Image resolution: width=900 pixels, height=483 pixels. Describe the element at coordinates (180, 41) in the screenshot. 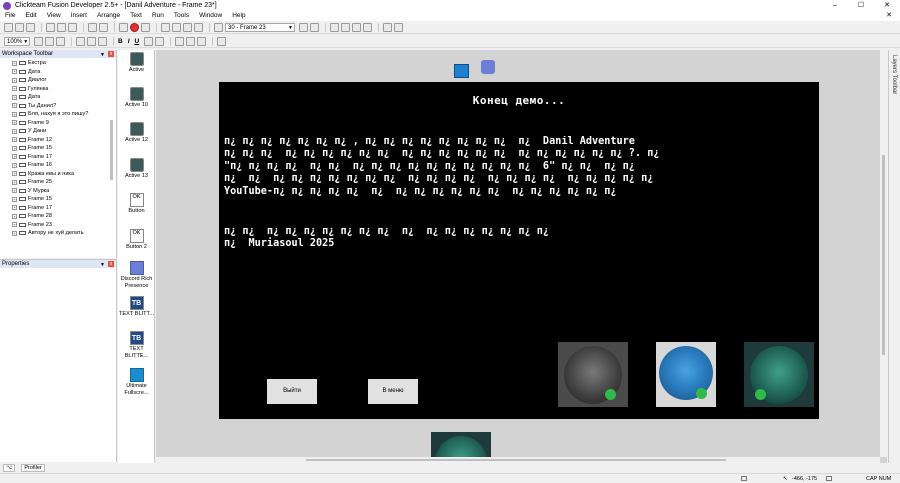

I see `align-left-icon` at that location.